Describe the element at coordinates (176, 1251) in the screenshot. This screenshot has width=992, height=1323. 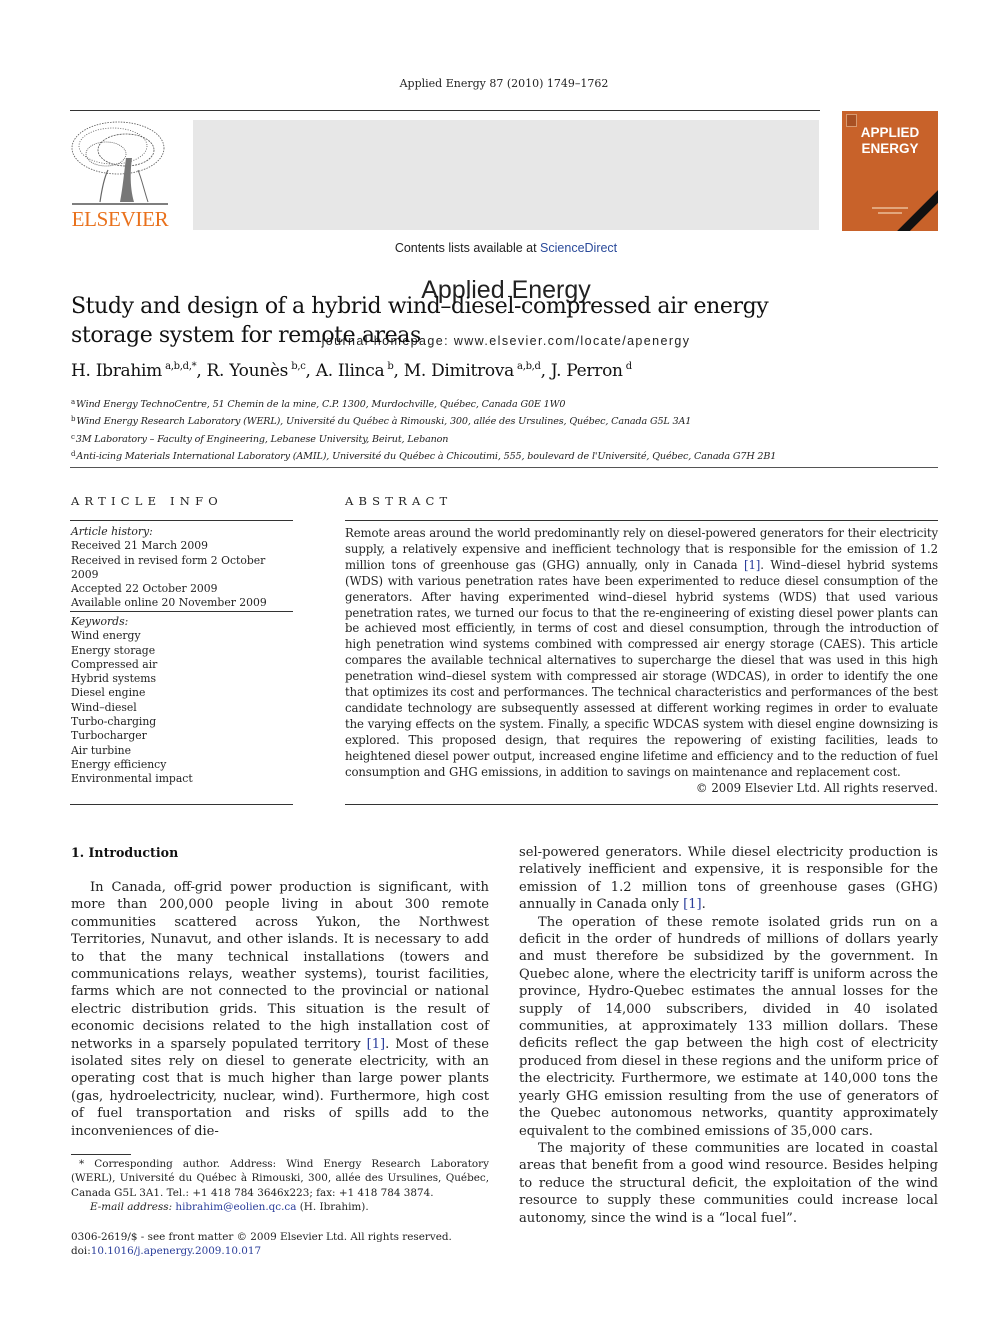
I see `doi-link: 10.1016/j.apenergy.2009.10.017` at that location.